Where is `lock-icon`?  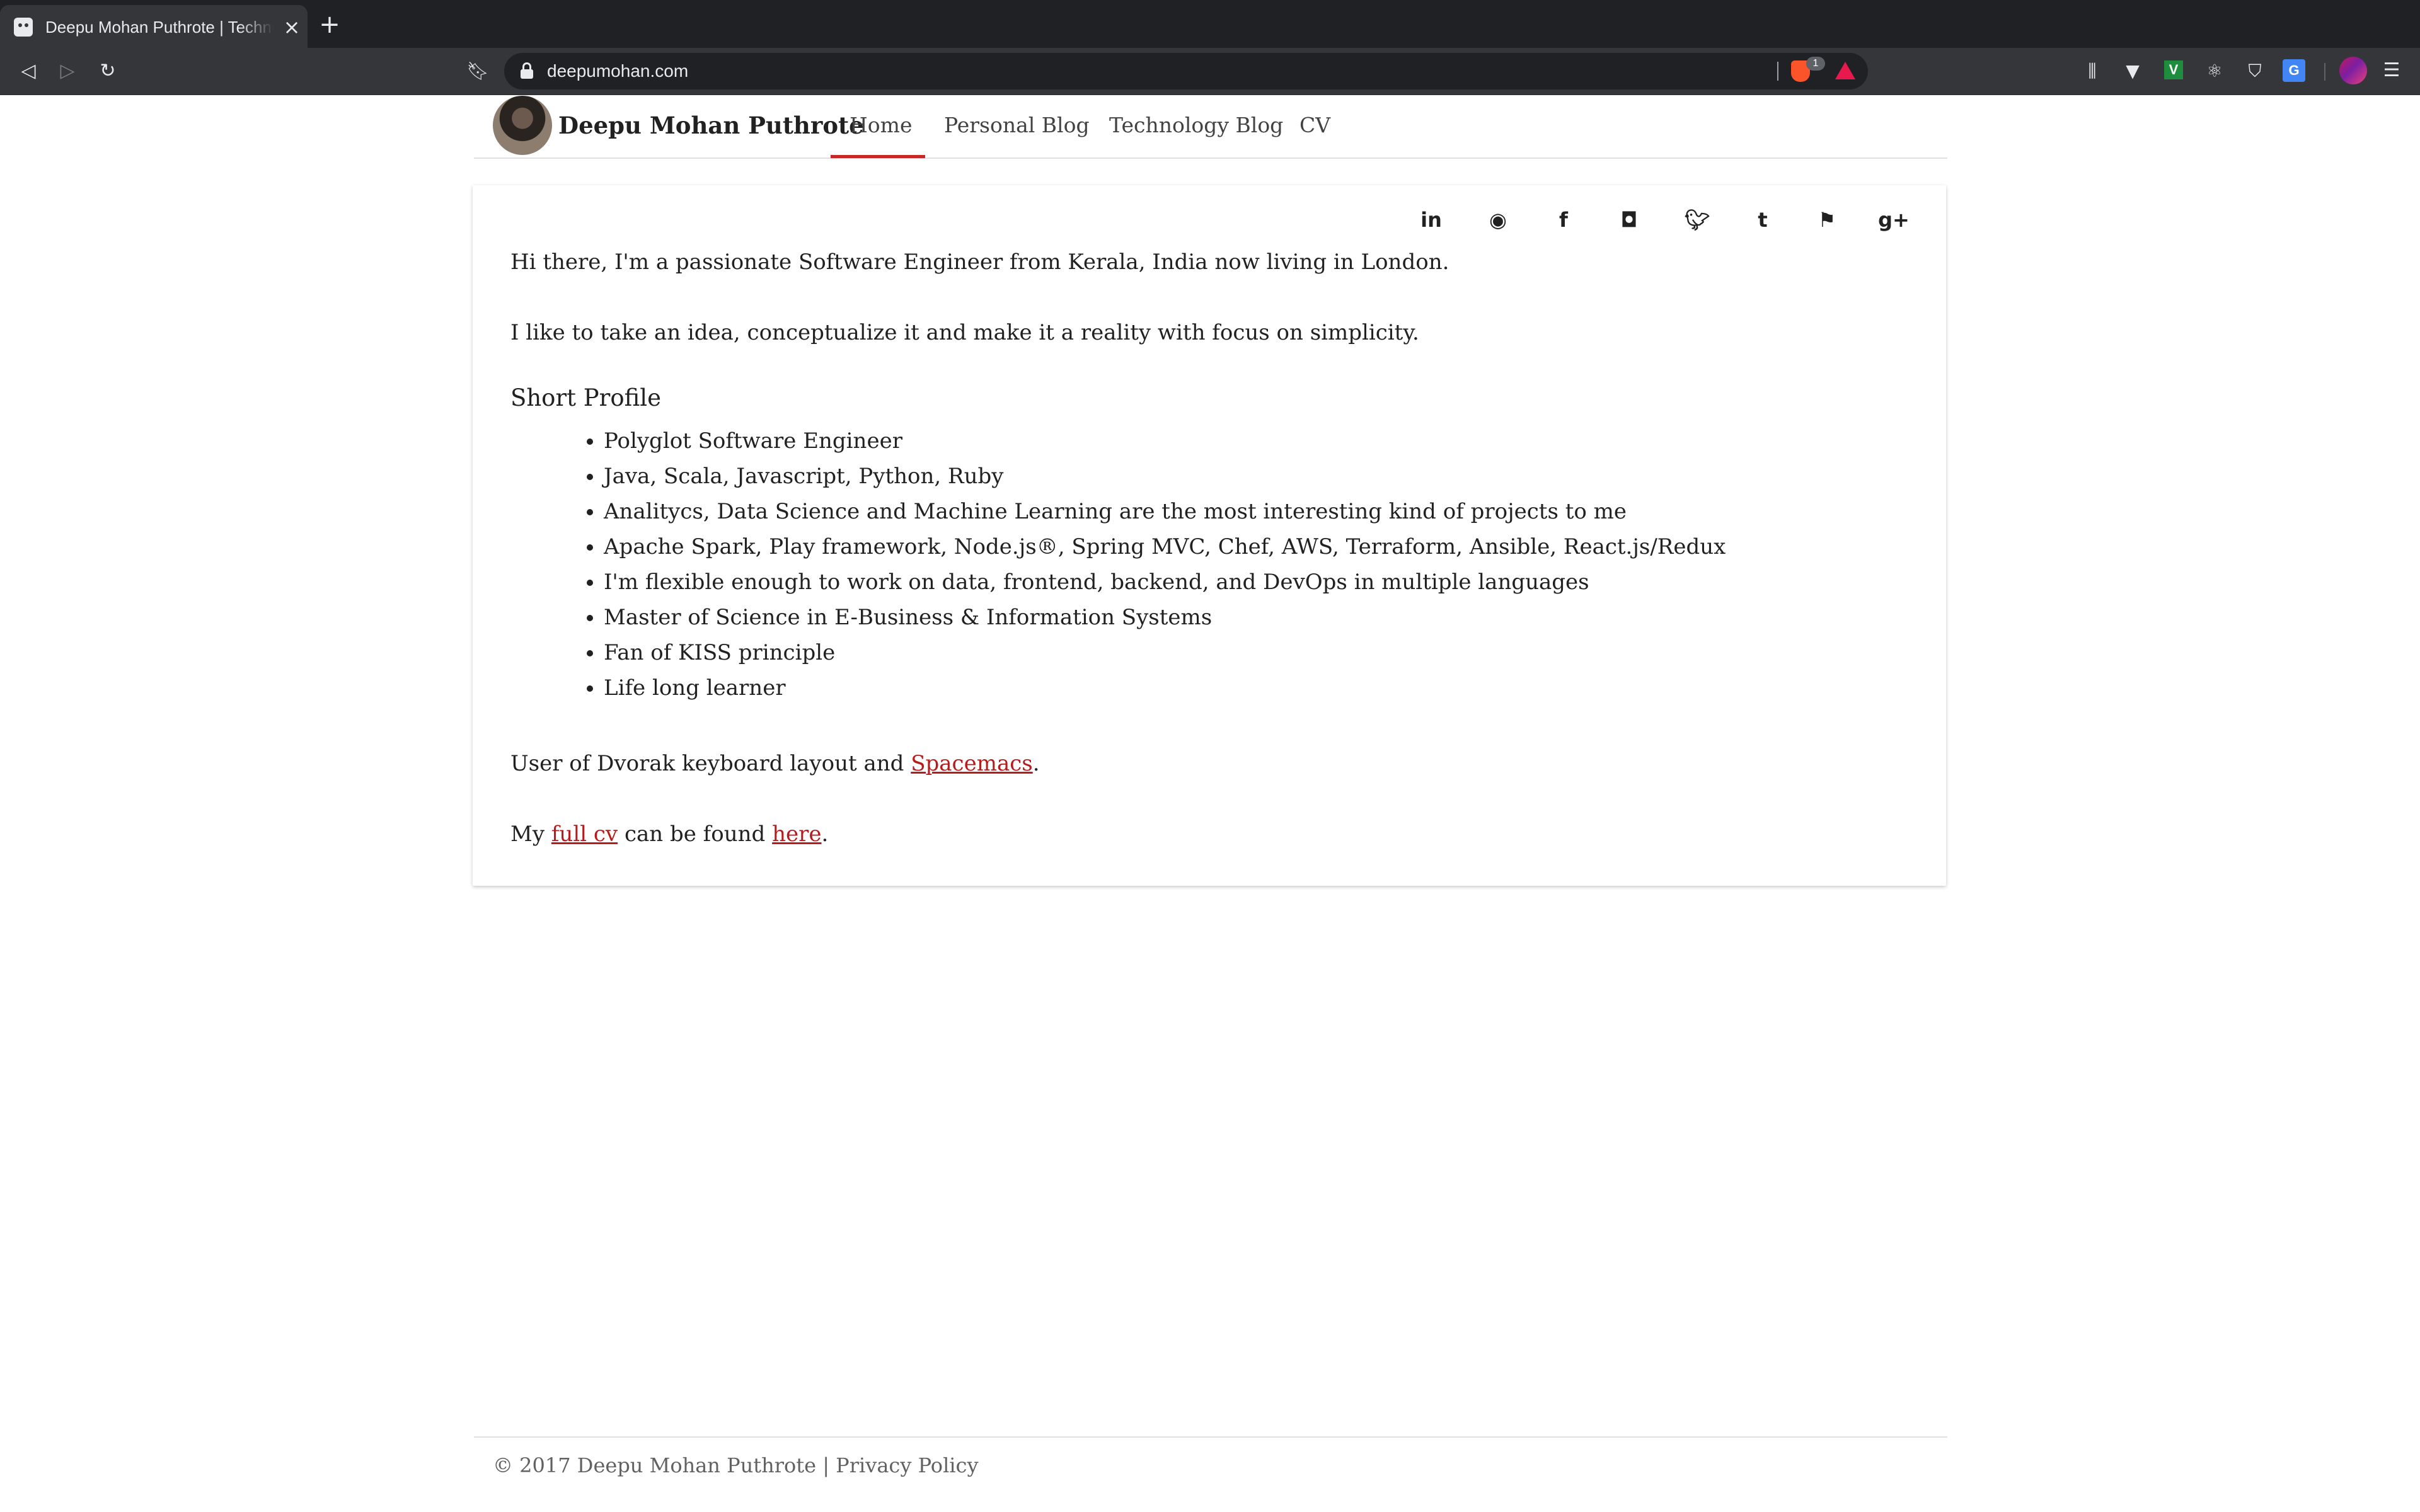 lock-icon is located at coordinates (527, 71).